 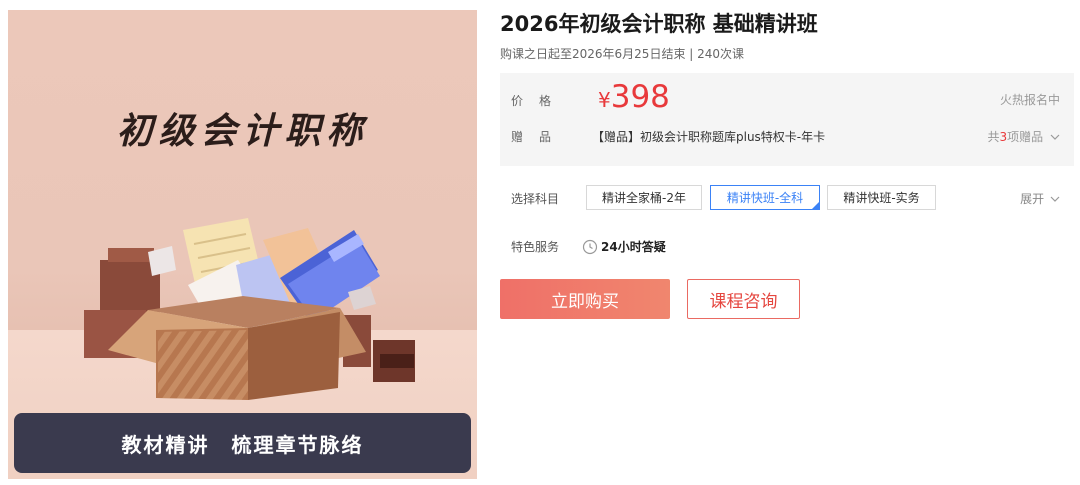 I want to click on service-item: 24小时答疑, so click(x=624, y=246).